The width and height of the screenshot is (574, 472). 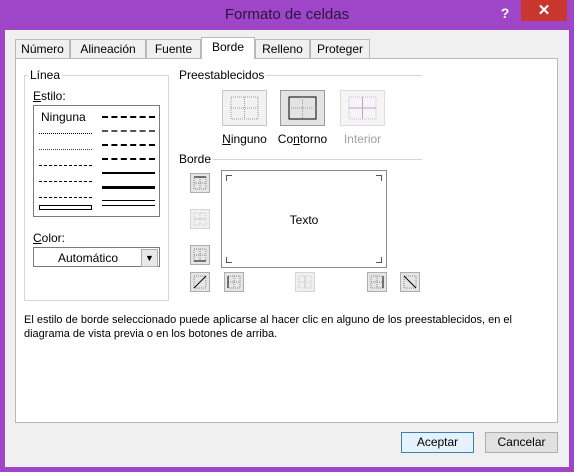 I want to click on border-top-icon, so click(x=200, y=183).